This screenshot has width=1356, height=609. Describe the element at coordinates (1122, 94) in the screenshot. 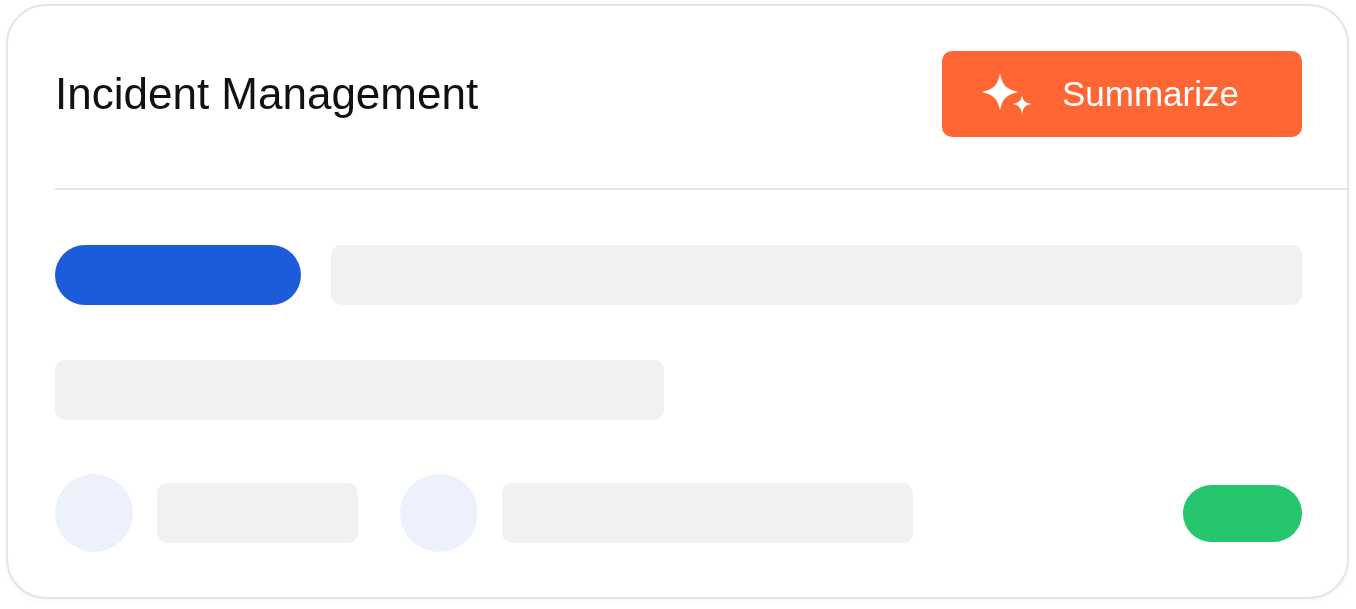

I see `summarize-button: Summarize` at that location.